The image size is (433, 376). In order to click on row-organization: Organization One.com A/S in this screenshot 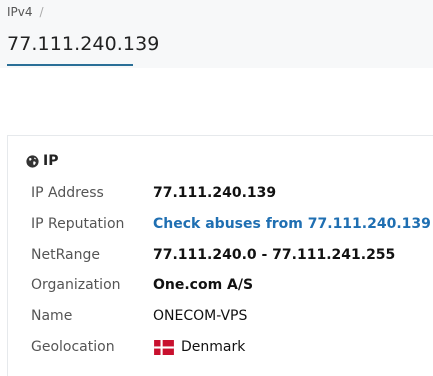, I will do `click(142, 285)`.